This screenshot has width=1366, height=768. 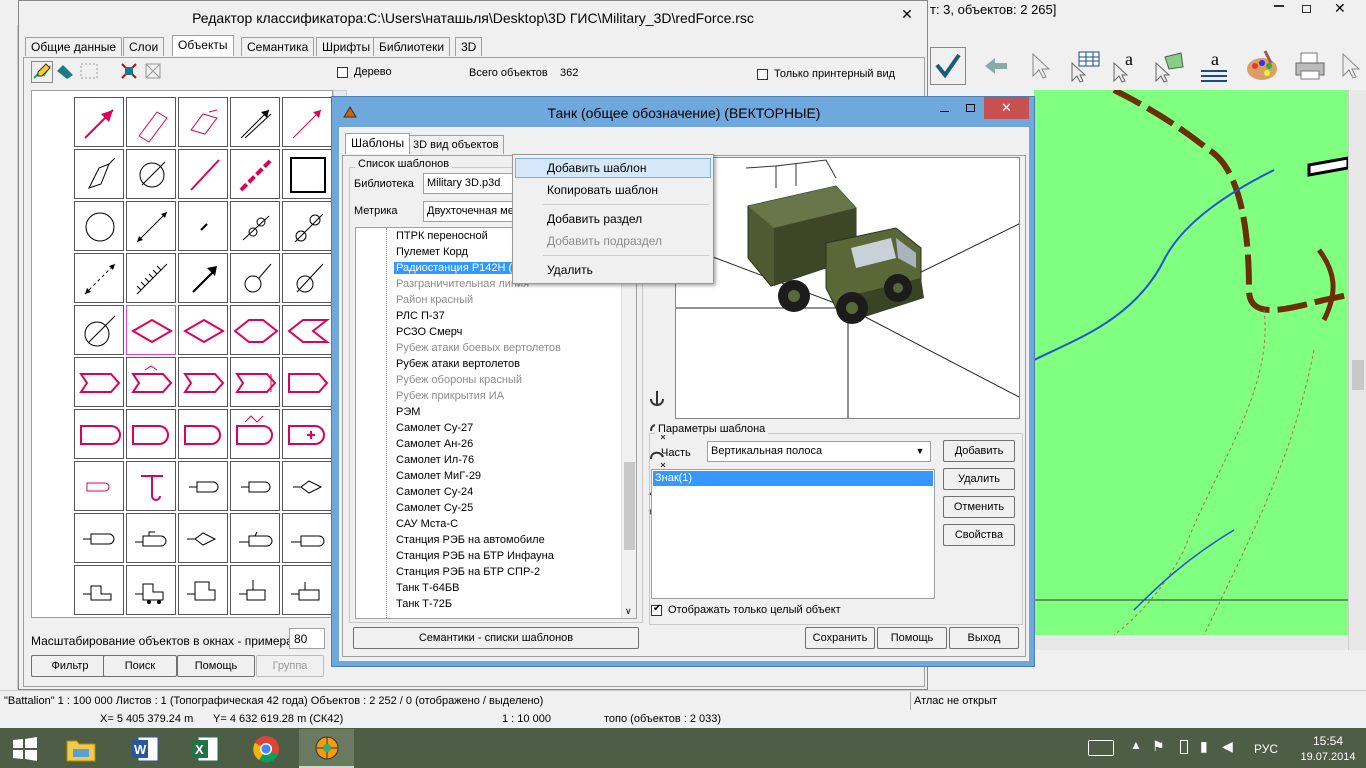 I want to click on anchor-down-icon, so click(x=657, y=400).